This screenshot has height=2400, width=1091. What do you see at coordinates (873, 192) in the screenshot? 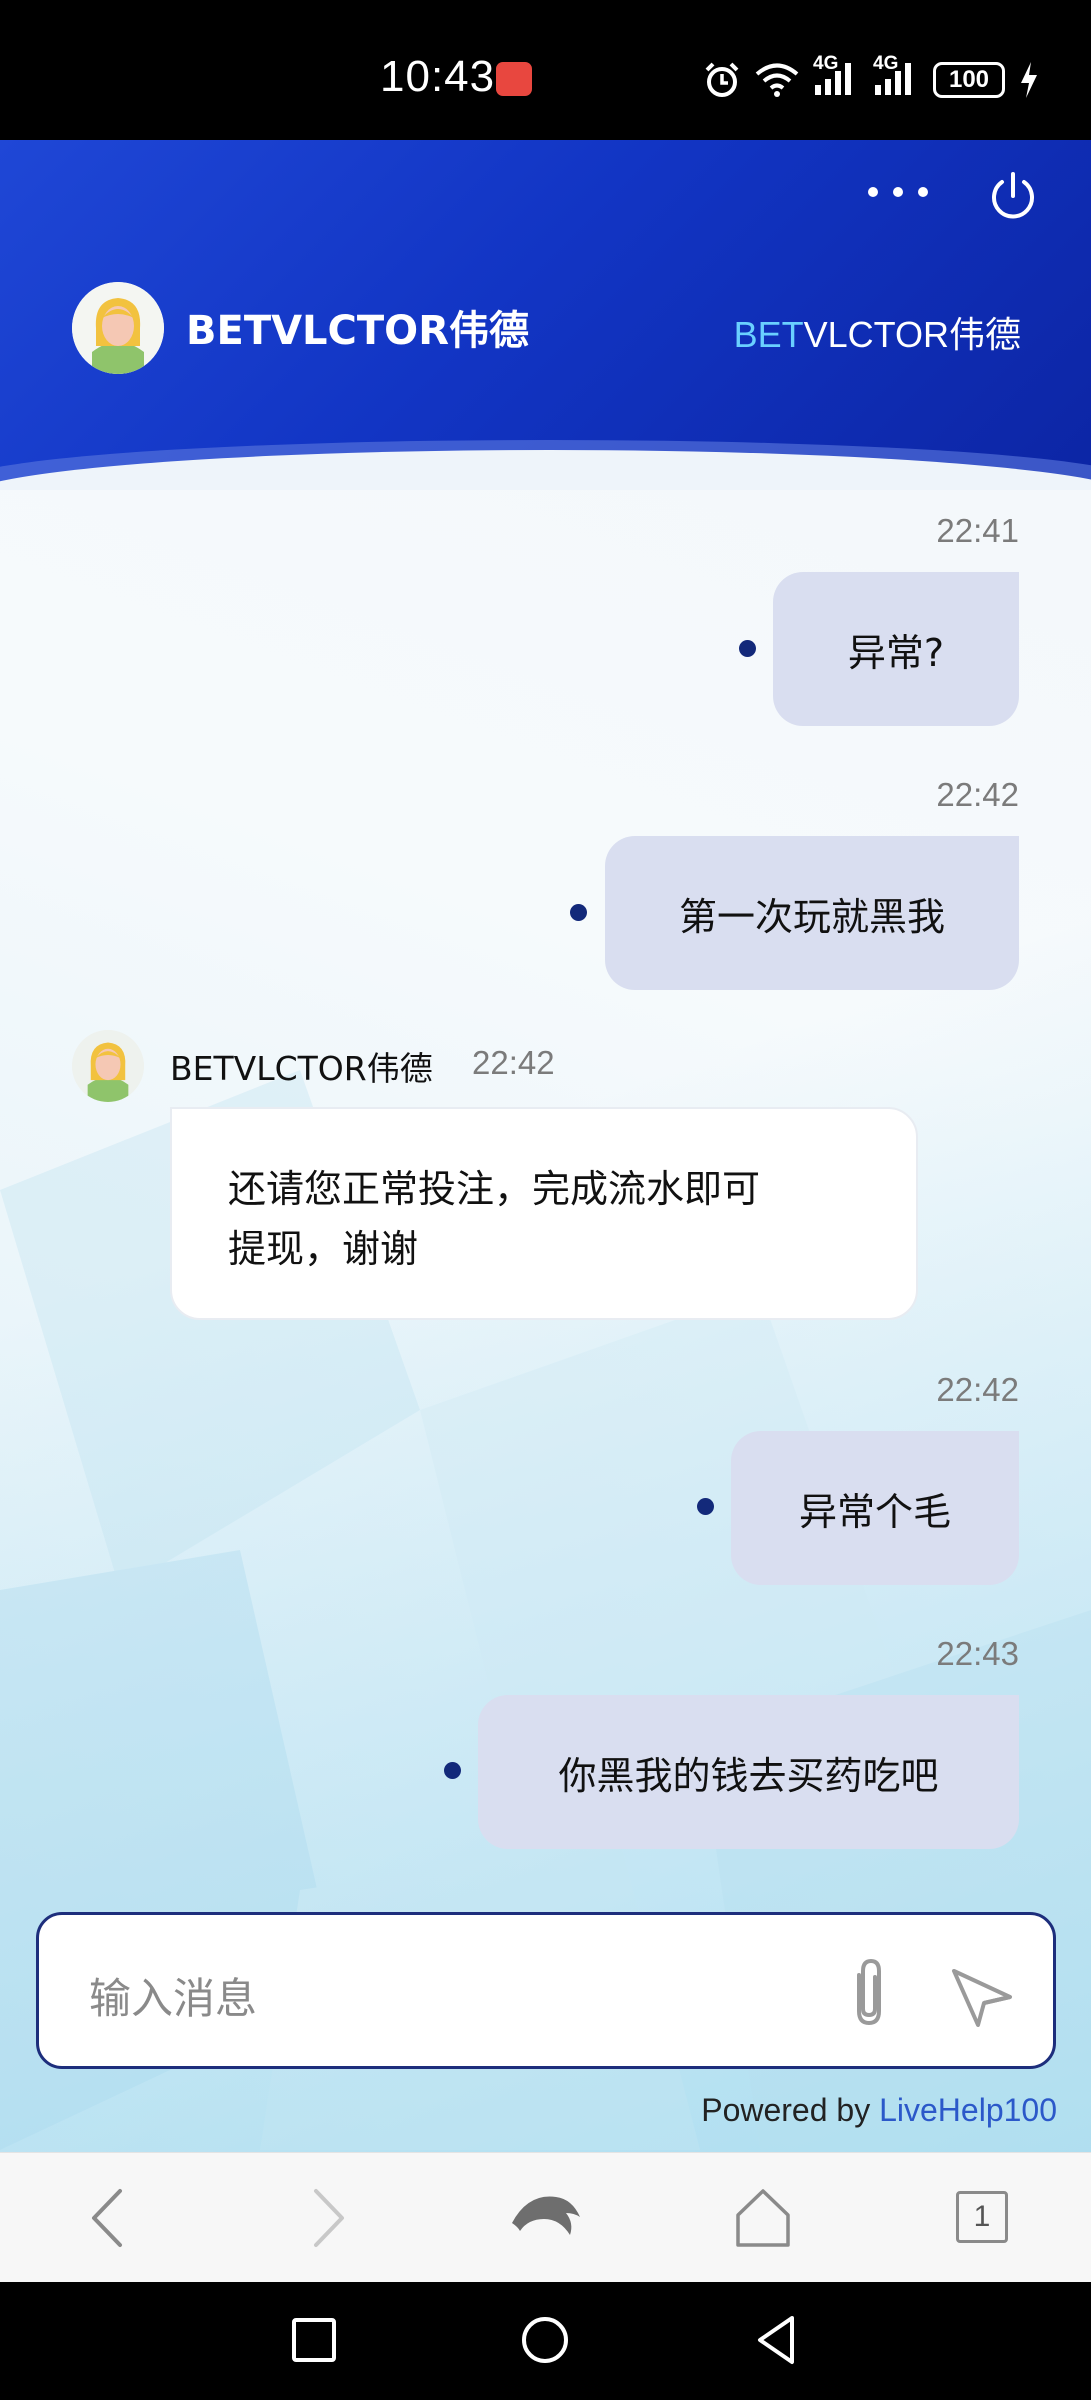
I see `more-icon` at bounding box center [873, 192].